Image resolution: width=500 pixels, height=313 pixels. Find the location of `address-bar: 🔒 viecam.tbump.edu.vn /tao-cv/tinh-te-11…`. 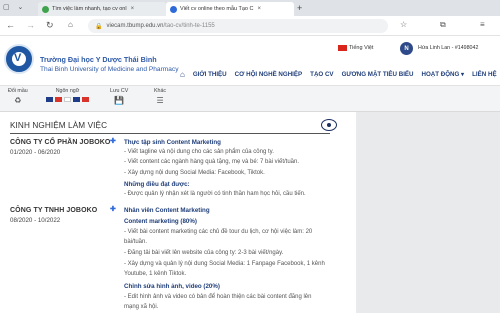

address-bar: 🔒 viecam.tbump.edu.vn /tao-cv/tinh-te-11… is located at coordinates (238, 26).